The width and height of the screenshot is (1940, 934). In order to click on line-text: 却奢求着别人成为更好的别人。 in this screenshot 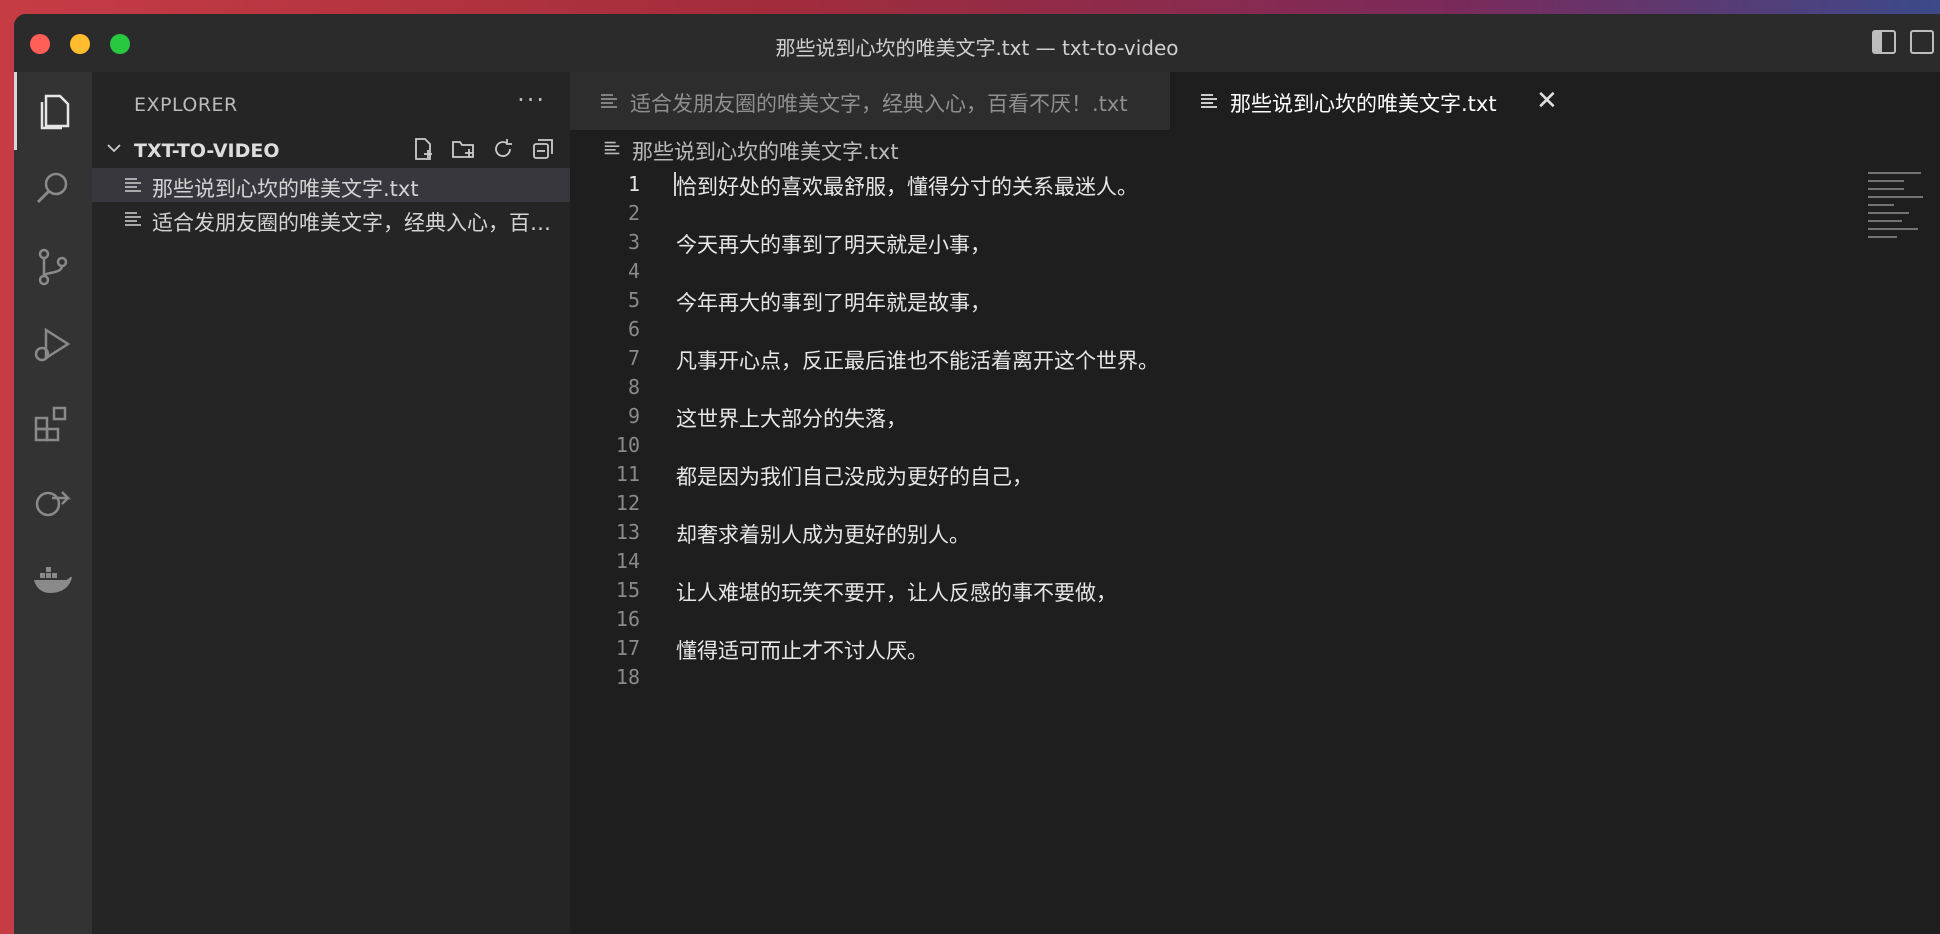, I will do `click(823, 535)`.